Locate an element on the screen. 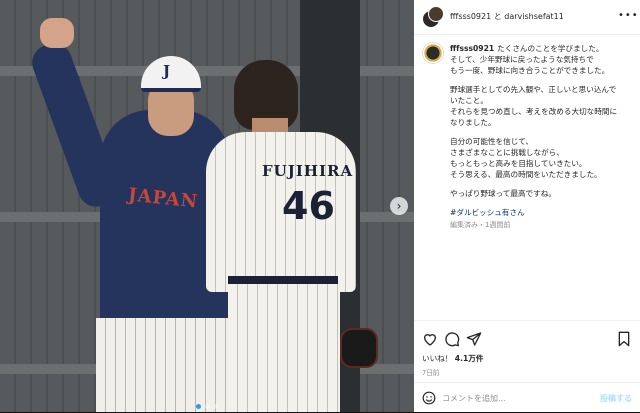 Image resolution: width=640 pixels, height=413 pixels. likes-label: いいね！ is located at coordinates (437, 358).